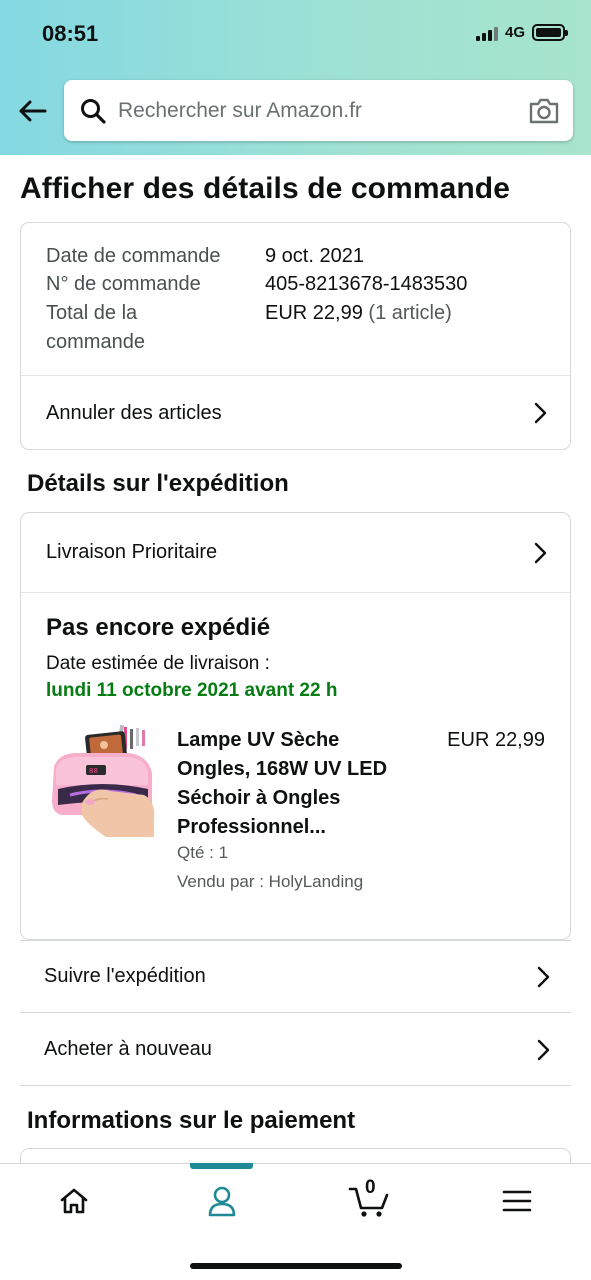  What do you see at coordinates (369, 1199) in the screenshot?
I see `nav-cart-button: 0` at bounding box center [369, 1199].